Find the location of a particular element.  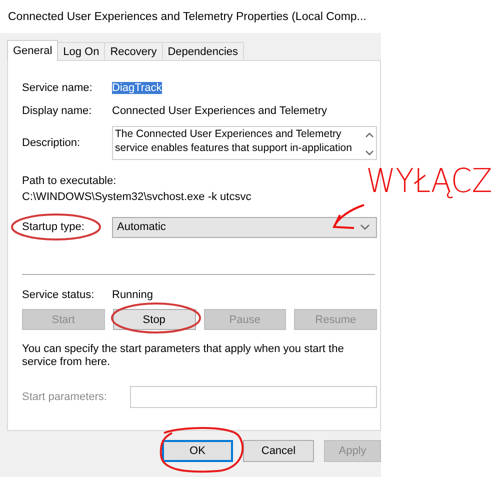

handwritten-annotation: WYŁĄCZ is located at coordinates (429, 181).